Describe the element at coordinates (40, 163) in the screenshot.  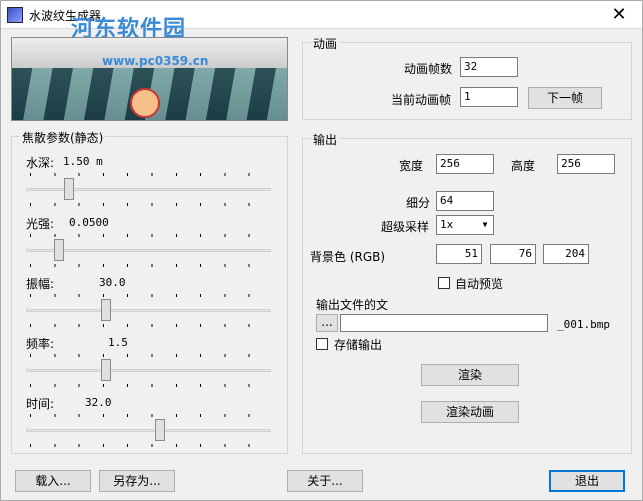
I see `depth-label: 水深:` at that location.